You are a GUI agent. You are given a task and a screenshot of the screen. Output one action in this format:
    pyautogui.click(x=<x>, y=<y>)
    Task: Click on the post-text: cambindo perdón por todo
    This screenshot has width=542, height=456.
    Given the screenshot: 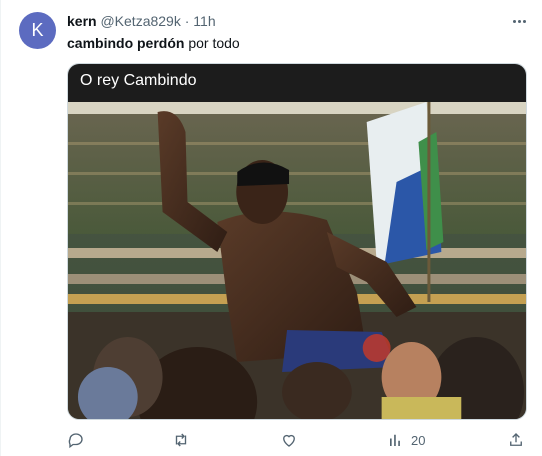 What is the action you would take?
    pyautogui.click(x=153, y=43)
    